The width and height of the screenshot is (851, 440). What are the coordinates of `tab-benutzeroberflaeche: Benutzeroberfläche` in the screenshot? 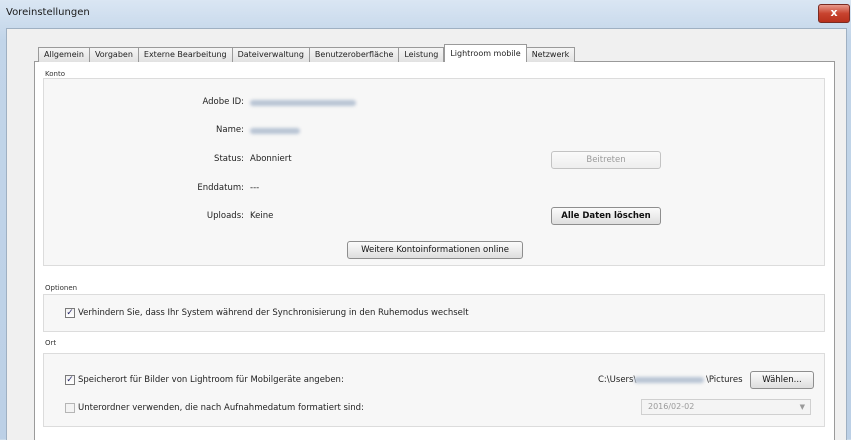 It's located at (354, 54).